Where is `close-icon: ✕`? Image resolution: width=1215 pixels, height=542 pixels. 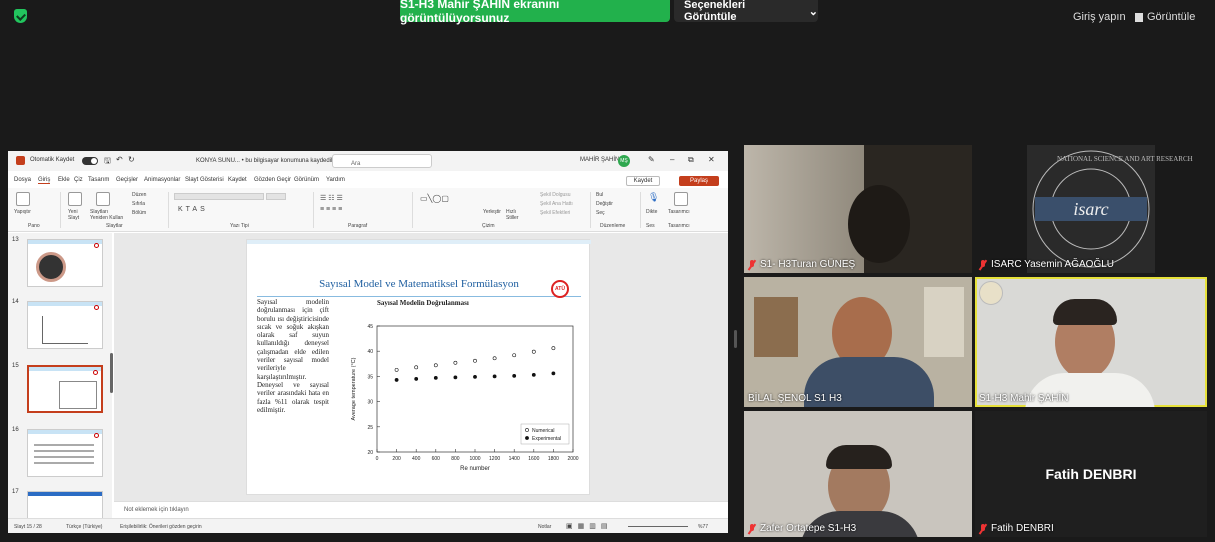 close-icon: ✕ is located at coordinates (711, 159).